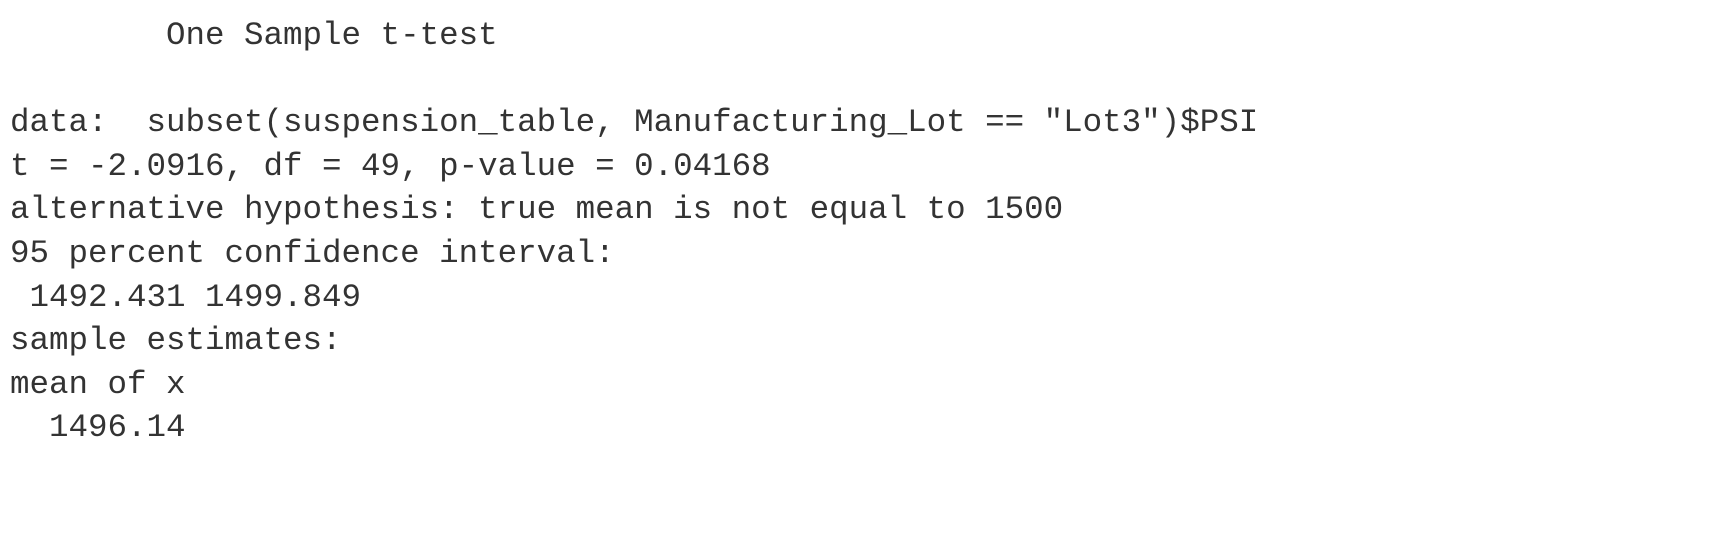  I want to click on test-title: One Sample t-test, so click(254, 35).